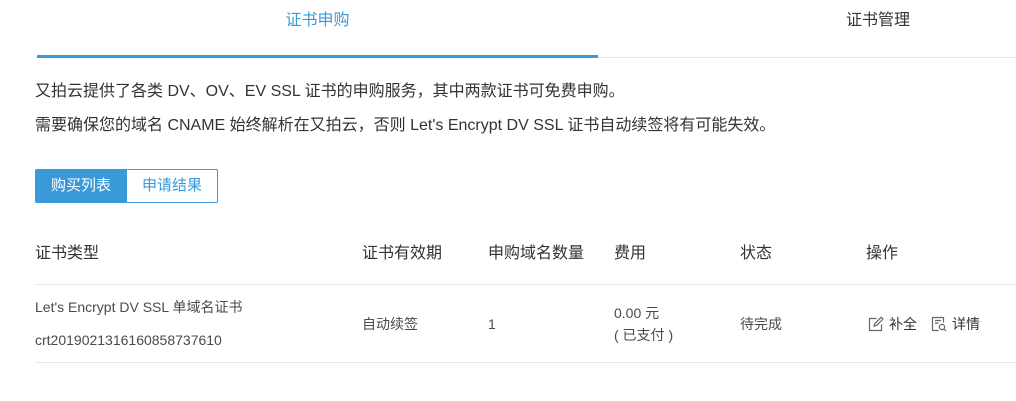 This screenshot has width=1016, height=401. What do you see at coordinates (903, 323) in the screenshot?
I see `complete-action-label: 补全` at bounding box center [903, 323].